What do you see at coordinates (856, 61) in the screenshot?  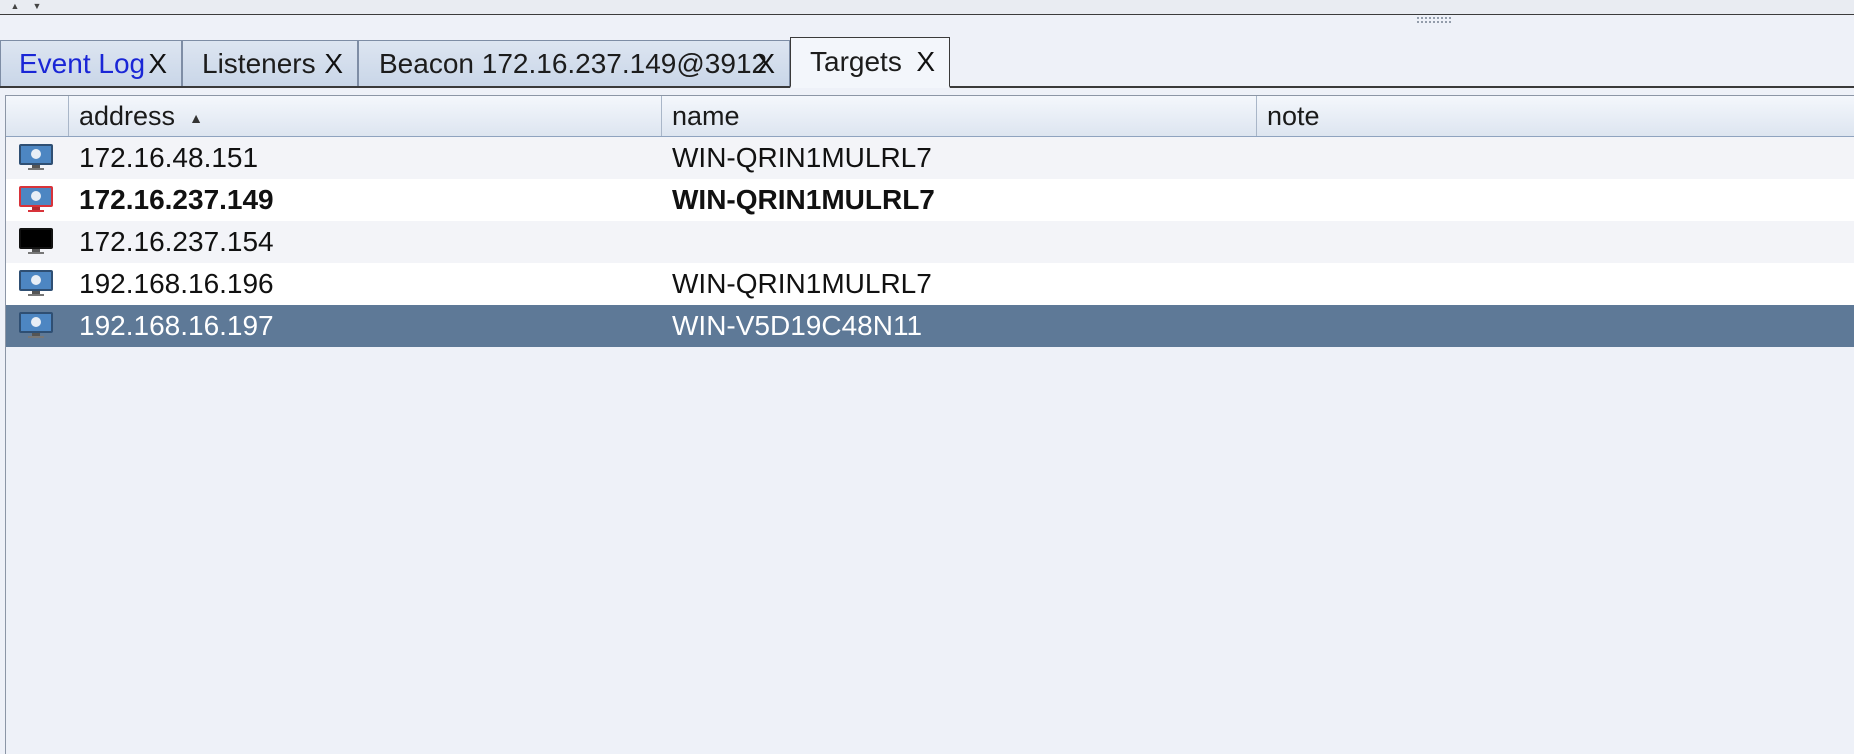 I see `tab-label: Targets` at bounding box center [856, 61].